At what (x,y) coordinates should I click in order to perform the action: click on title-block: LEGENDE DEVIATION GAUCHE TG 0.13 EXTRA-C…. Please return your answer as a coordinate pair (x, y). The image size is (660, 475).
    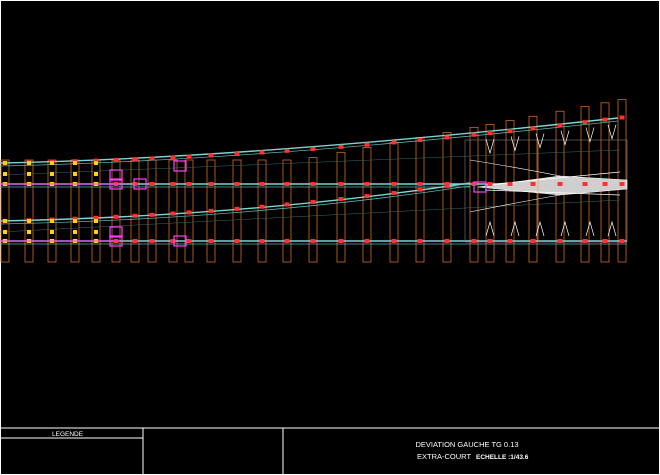
    Looking at the image, I should click on (330, 451).